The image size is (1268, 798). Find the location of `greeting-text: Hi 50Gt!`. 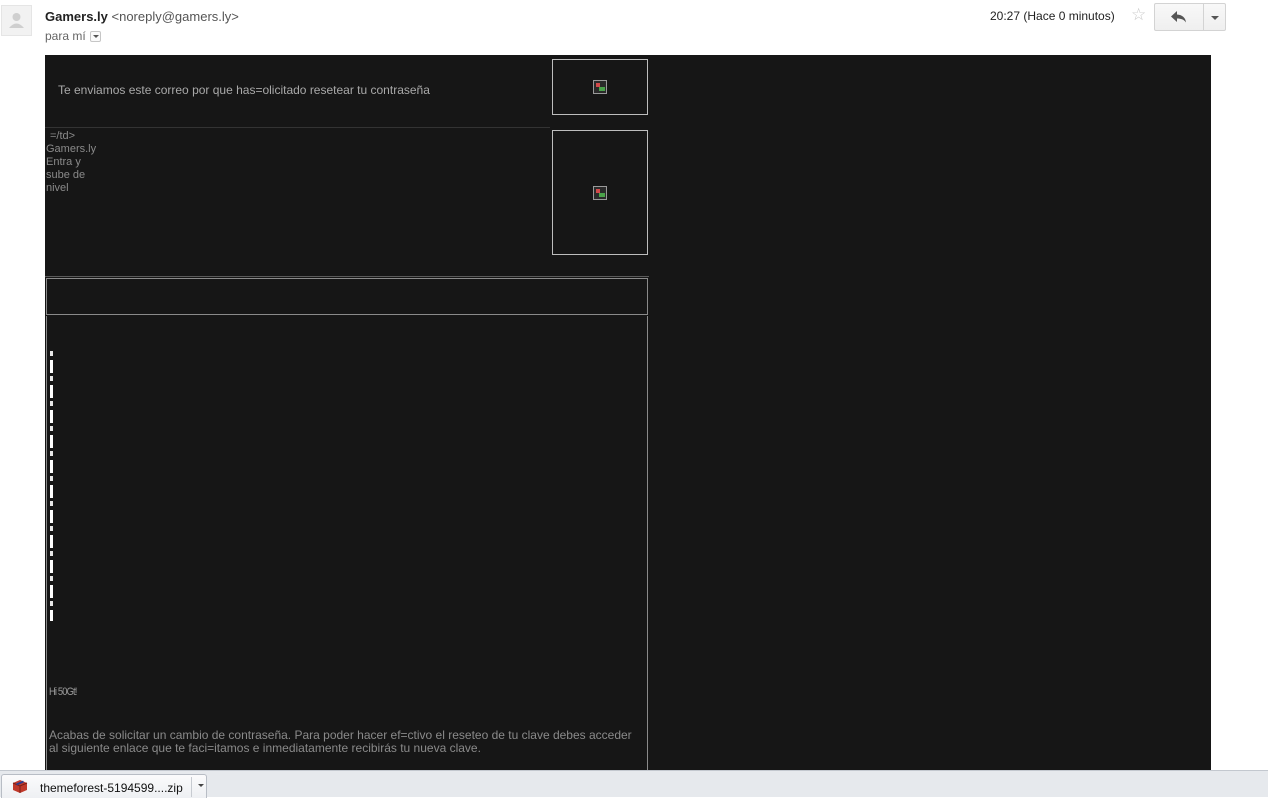

greeting-text: Hi 50Gt! is located at coordinates (63, 692).